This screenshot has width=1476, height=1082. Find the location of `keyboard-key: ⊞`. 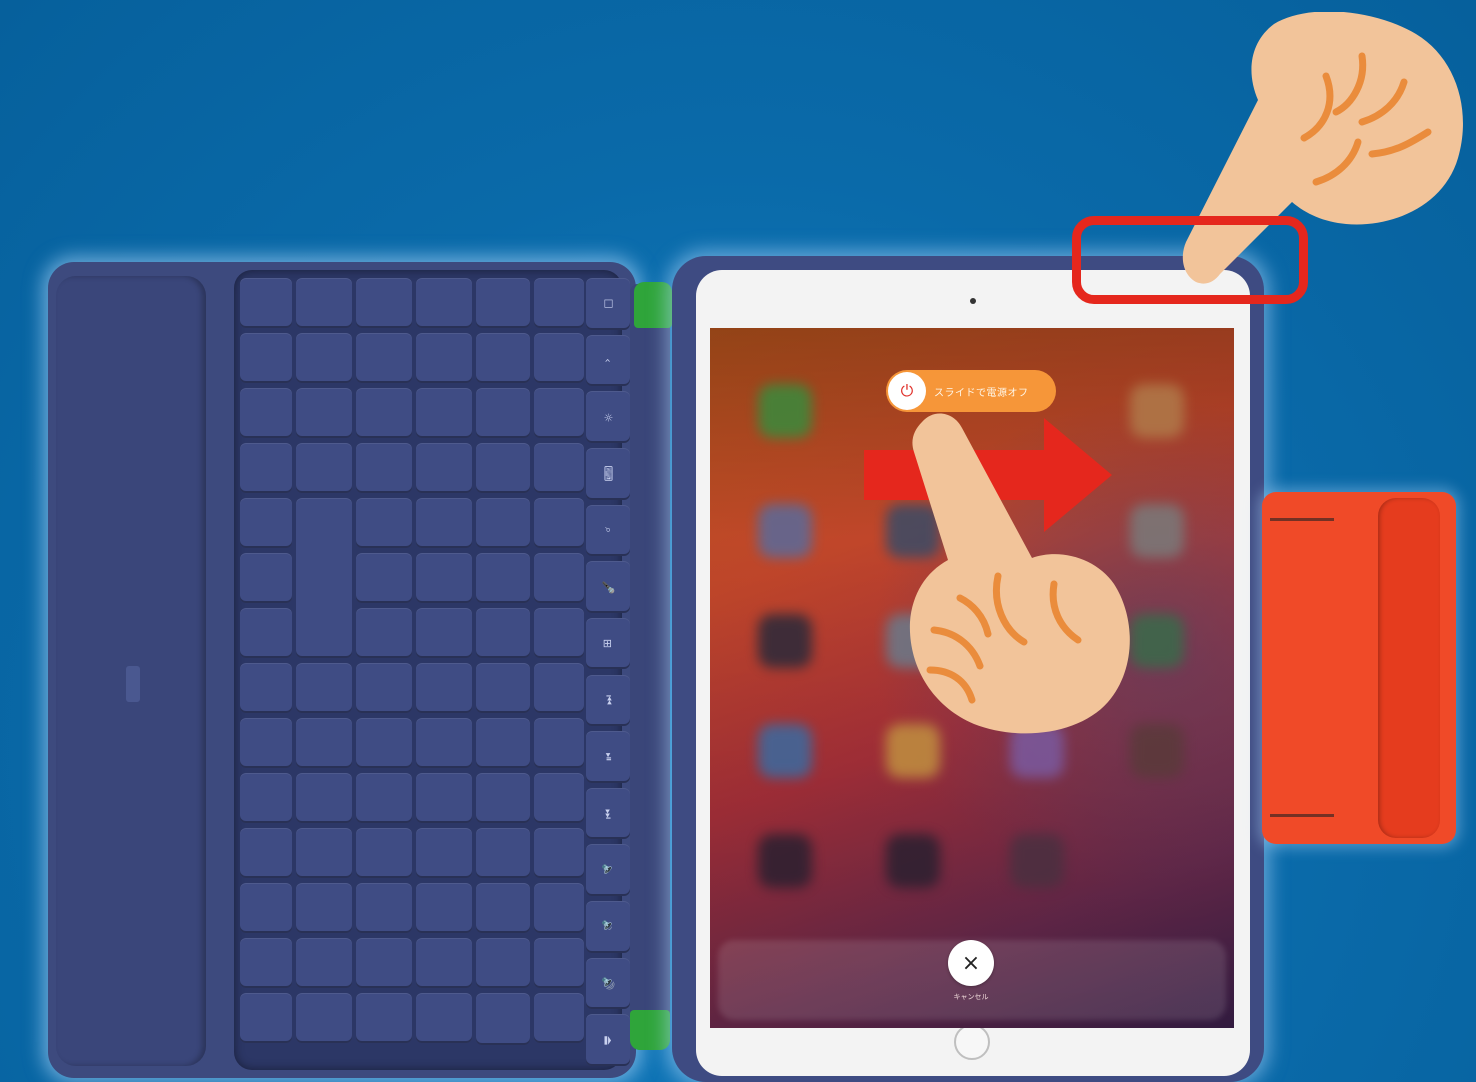

keyboard-key: ⊞ is located at coordinates (608, 643).